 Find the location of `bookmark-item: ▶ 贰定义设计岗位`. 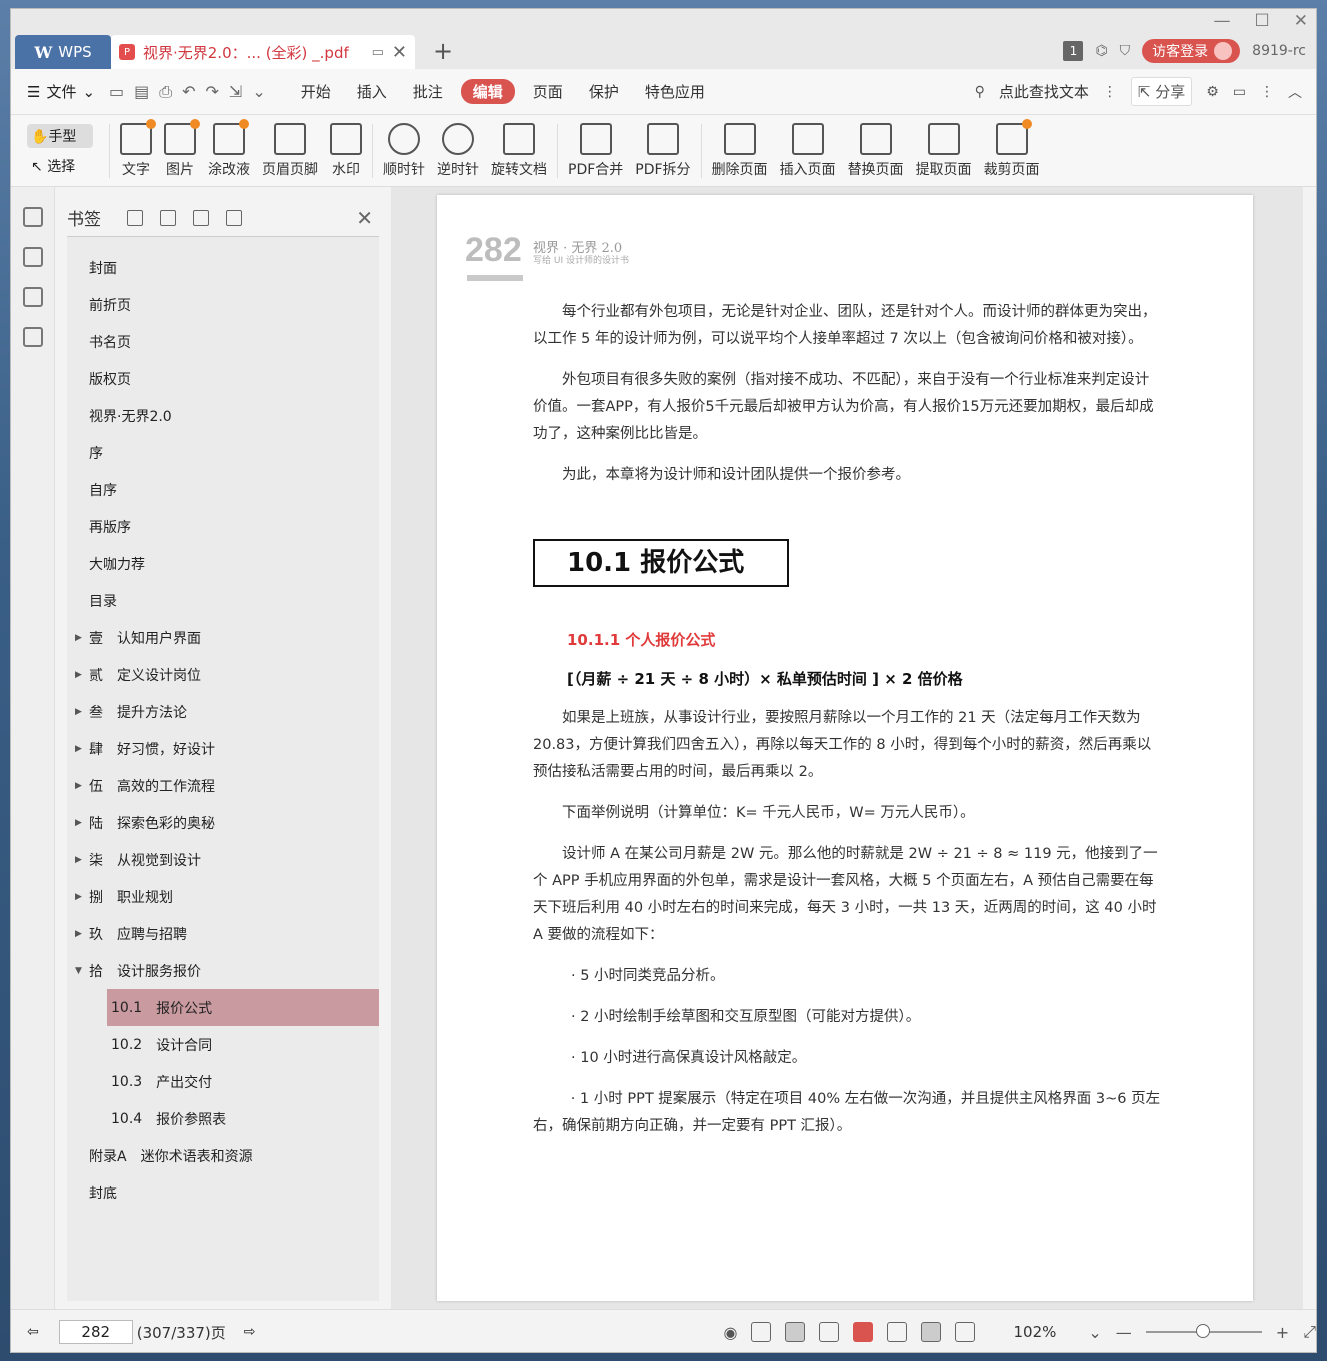

bookmark-item: ▶ 贰定义设计岗位 is located at coordinates (223, 674).